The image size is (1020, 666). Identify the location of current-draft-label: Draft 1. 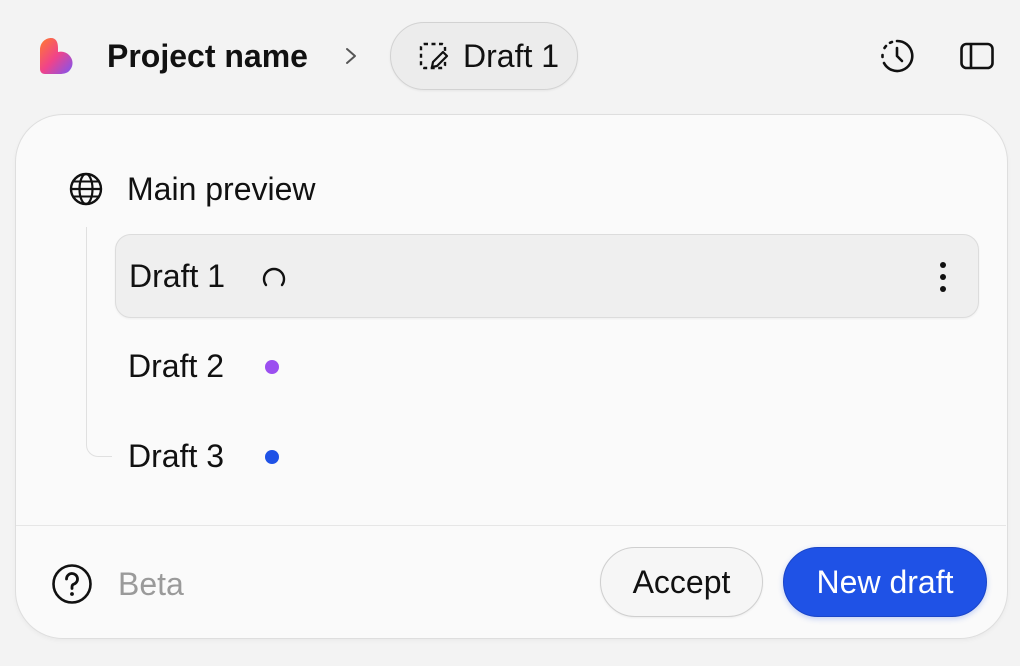
(511, 56).